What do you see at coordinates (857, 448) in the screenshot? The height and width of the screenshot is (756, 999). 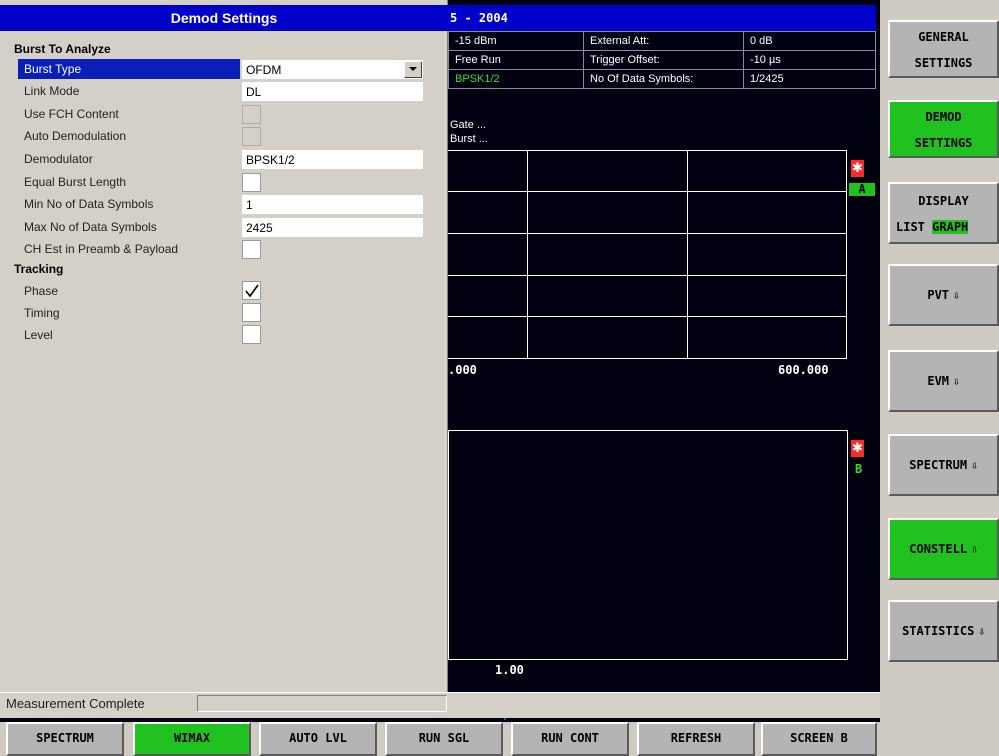 I see `marker-b-icon: ✱` at bounding box center [857, 448].